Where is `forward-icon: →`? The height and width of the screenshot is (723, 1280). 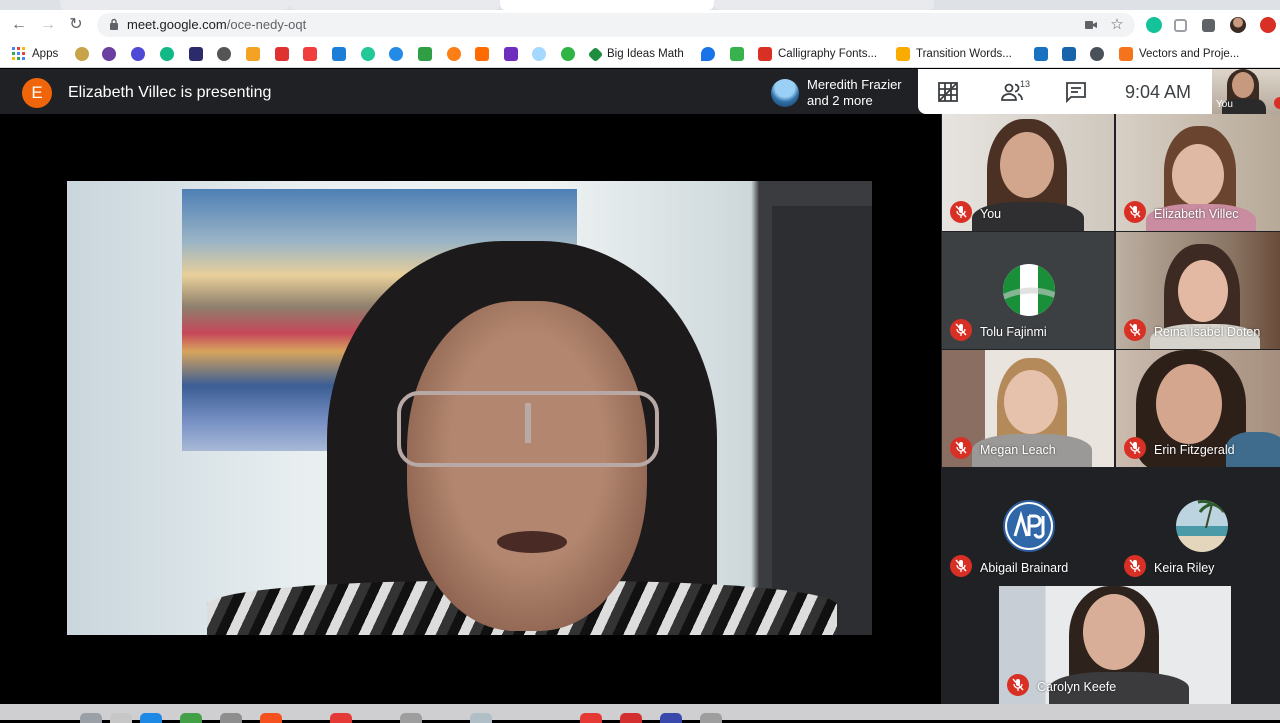
forward-icon: → is located at coordinates (48, 25).